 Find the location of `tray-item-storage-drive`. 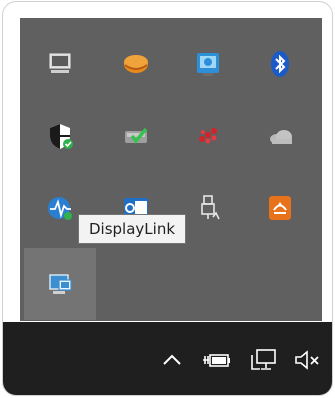

tray-item-storage-drive is located at coordinates (136, 64).